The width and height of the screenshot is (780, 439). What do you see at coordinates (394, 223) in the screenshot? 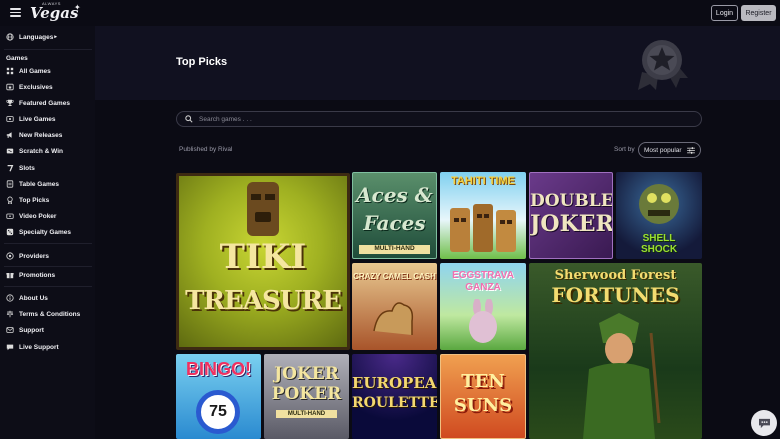
I see `game-subtitle: Faces` at bounding box center [394, 223].